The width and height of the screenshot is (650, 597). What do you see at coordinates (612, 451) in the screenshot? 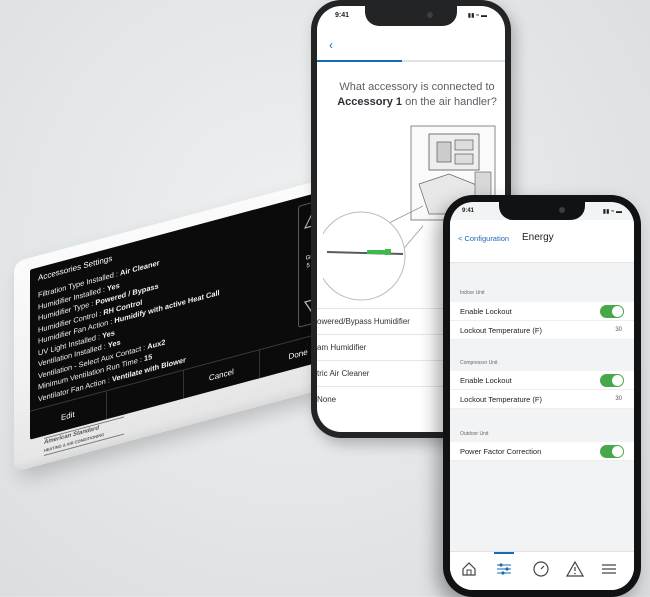
I see `power-factor-correction-toggle` at bounding box center [612, 451].